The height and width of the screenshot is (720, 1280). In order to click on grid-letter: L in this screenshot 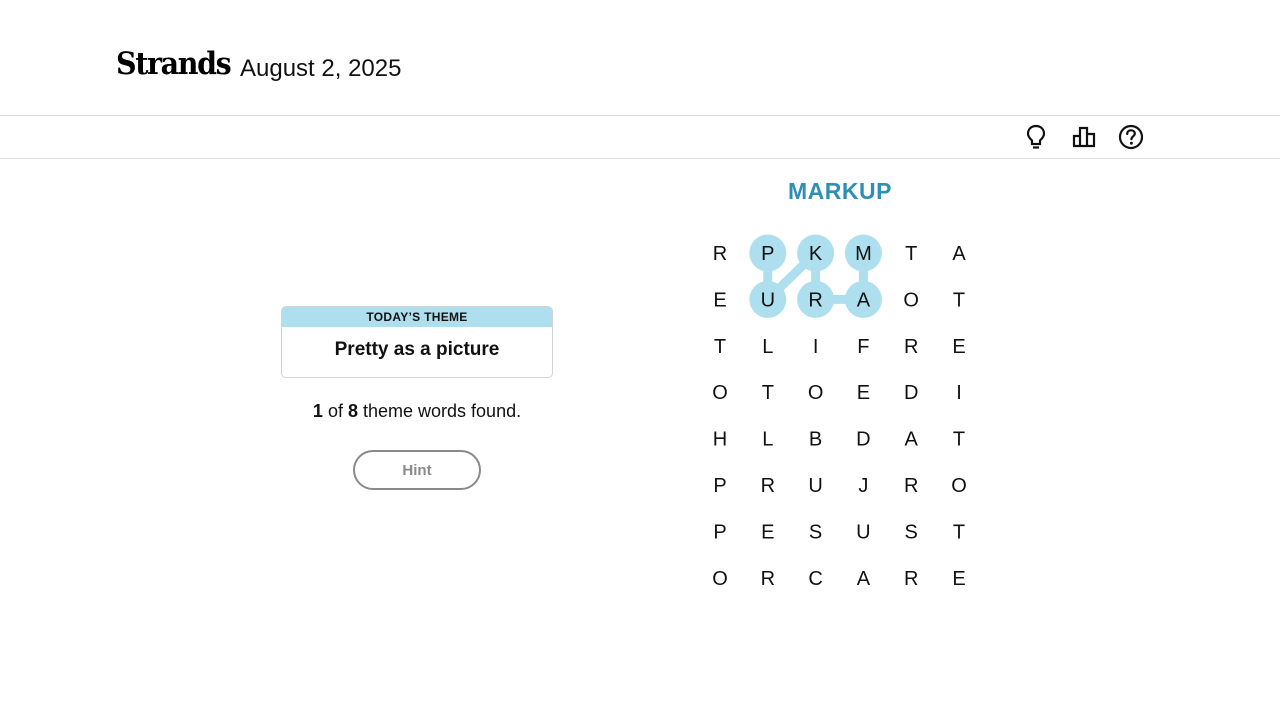, I will do `click(767, 440)`.